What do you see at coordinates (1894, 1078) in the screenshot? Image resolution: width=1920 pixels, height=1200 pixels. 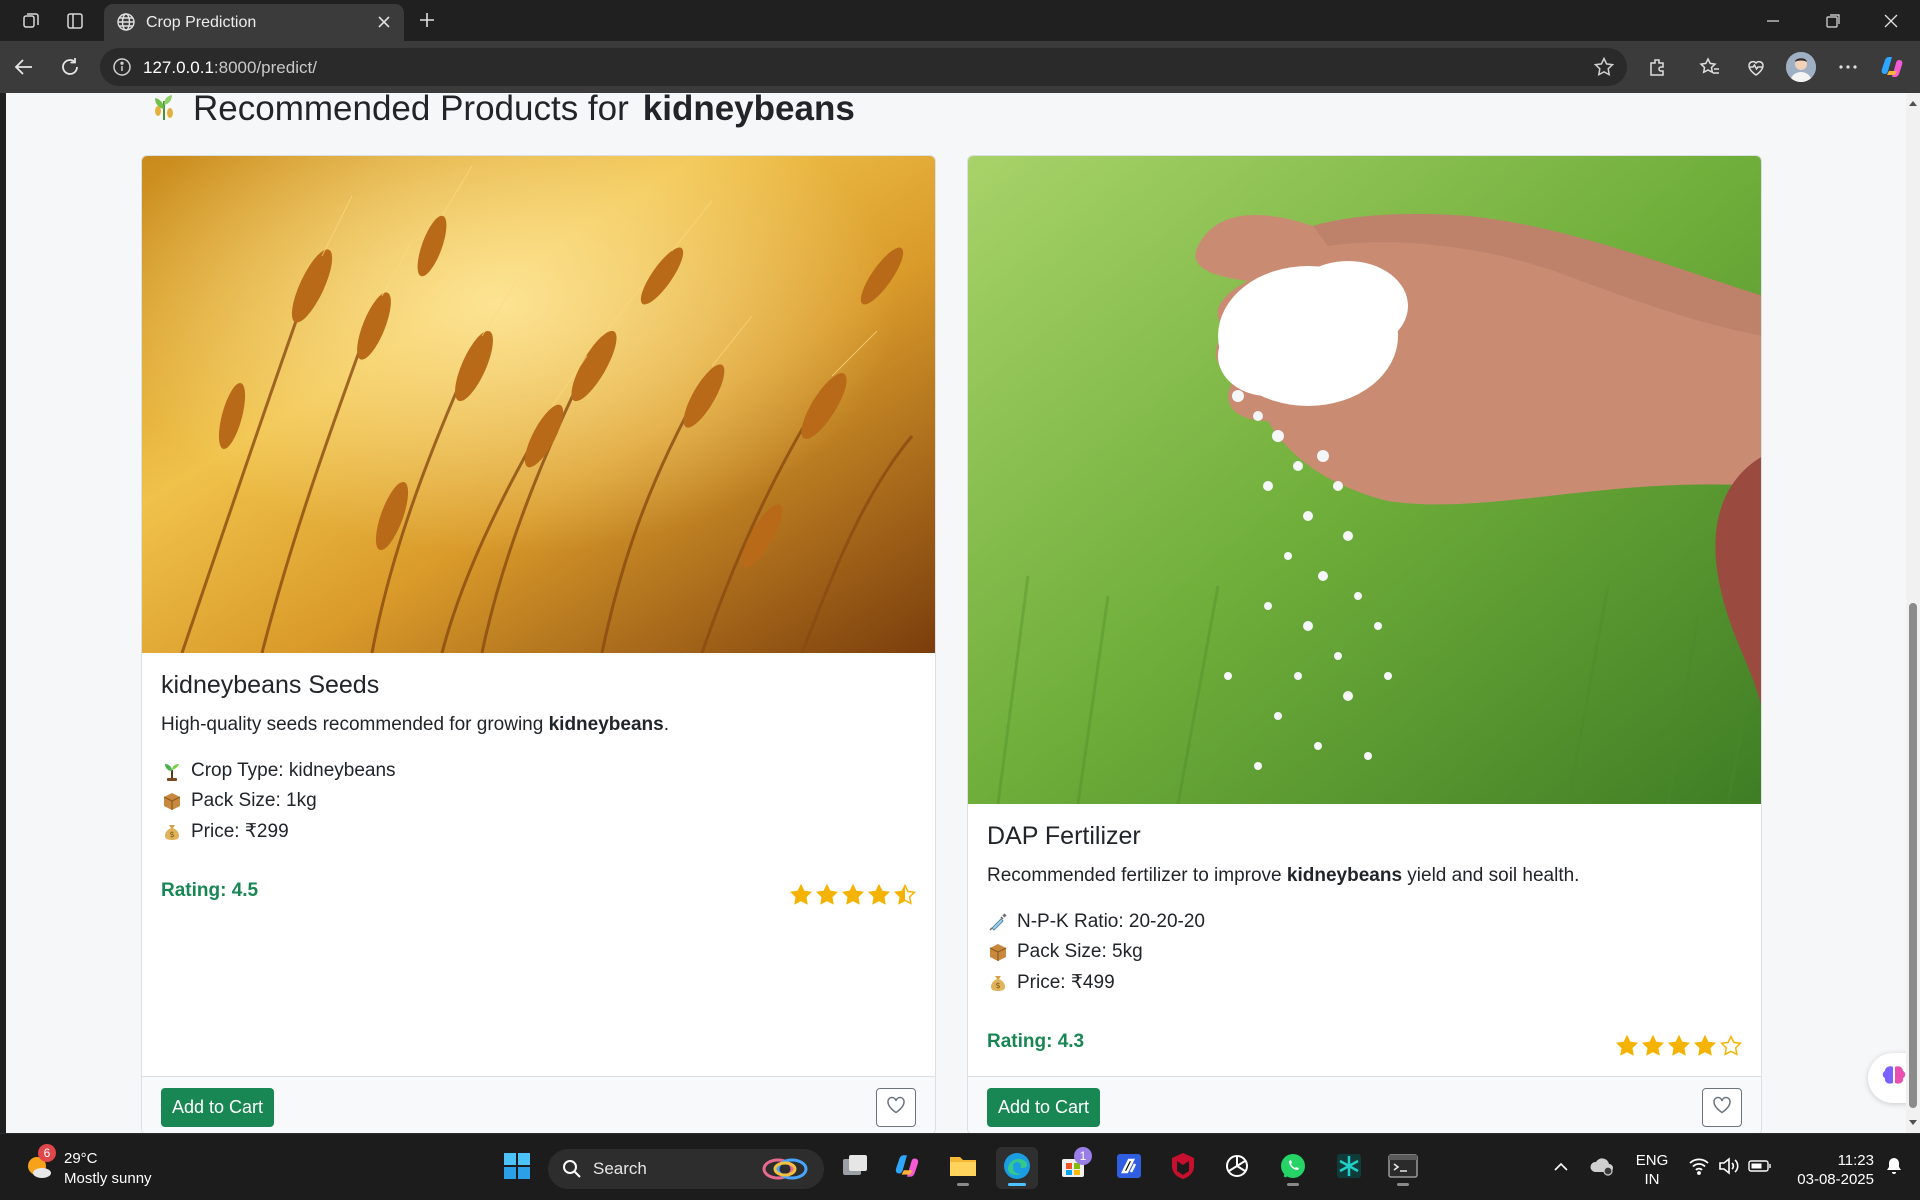 I see `brain-icon` at bounding box center [1894, 1078].